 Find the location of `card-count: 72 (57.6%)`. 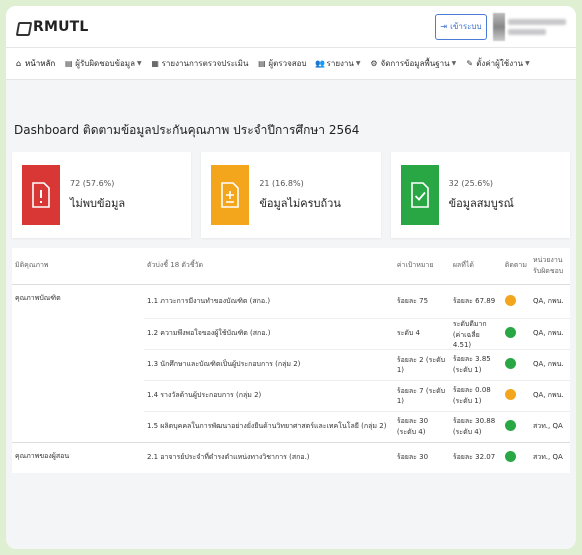

card-count: 72 (57.6%) is located at coordinates (92, 183).